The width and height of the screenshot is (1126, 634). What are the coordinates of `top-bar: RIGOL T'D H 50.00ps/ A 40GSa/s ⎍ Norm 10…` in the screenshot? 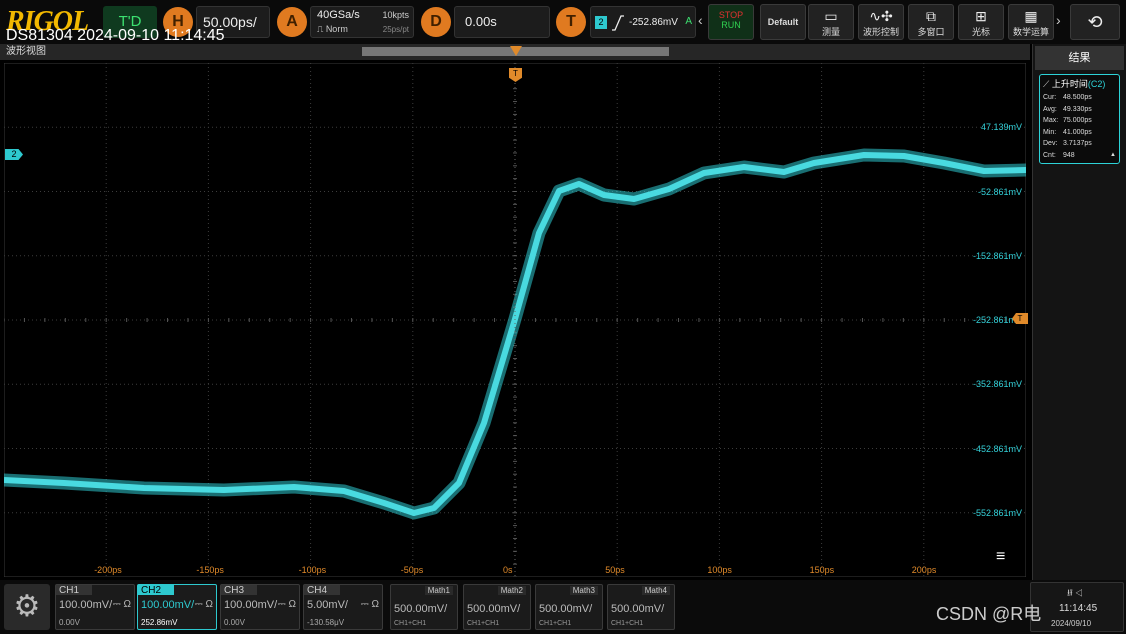 It's located at (563, 22).